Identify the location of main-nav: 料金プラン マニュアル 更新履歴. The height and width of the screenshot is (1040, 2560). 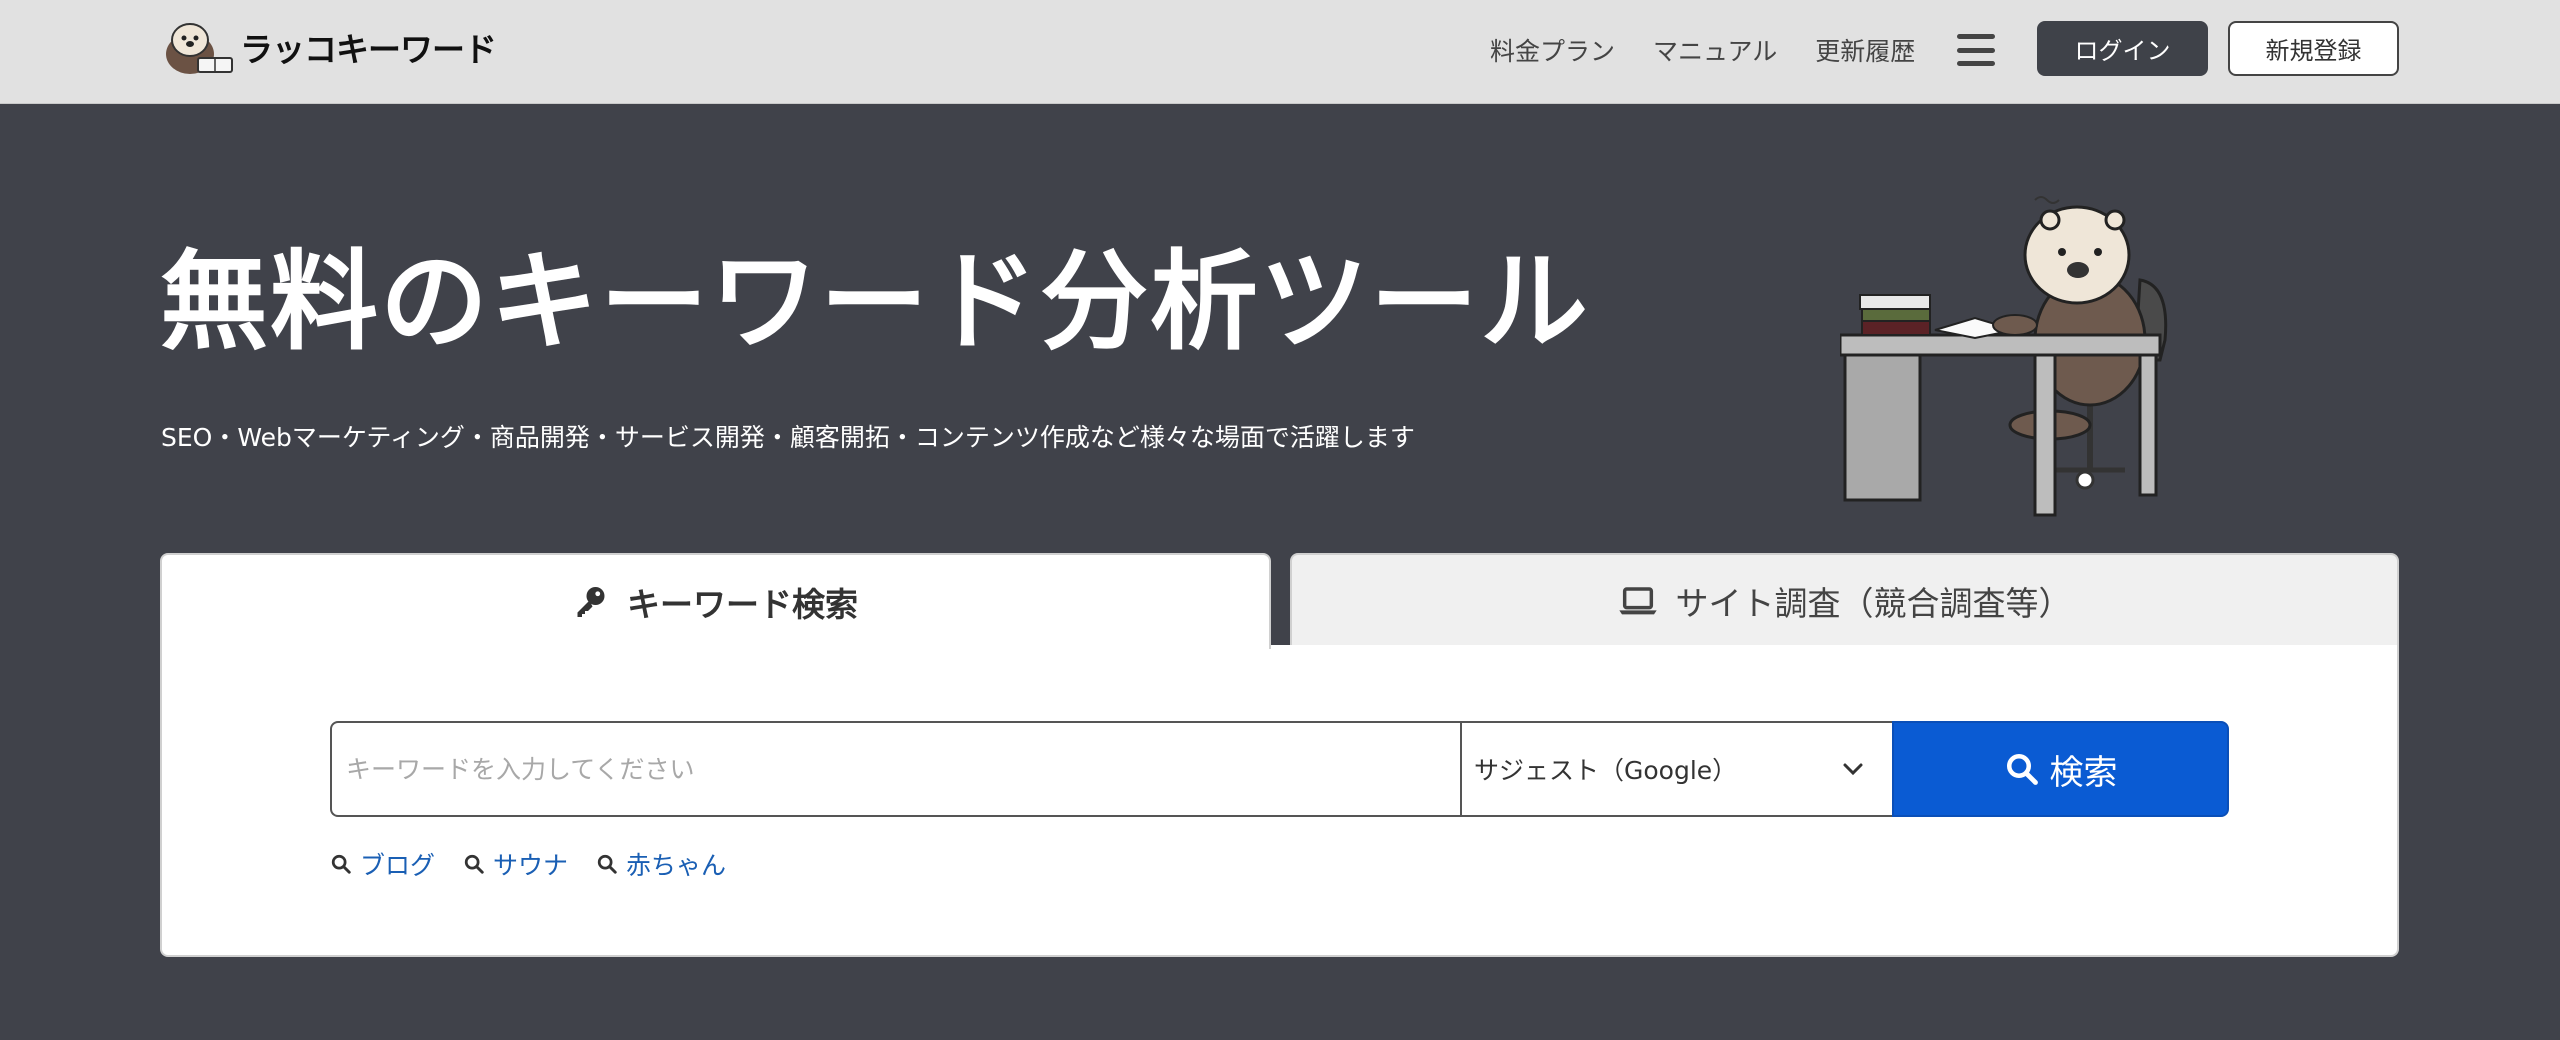
(1743, 50).